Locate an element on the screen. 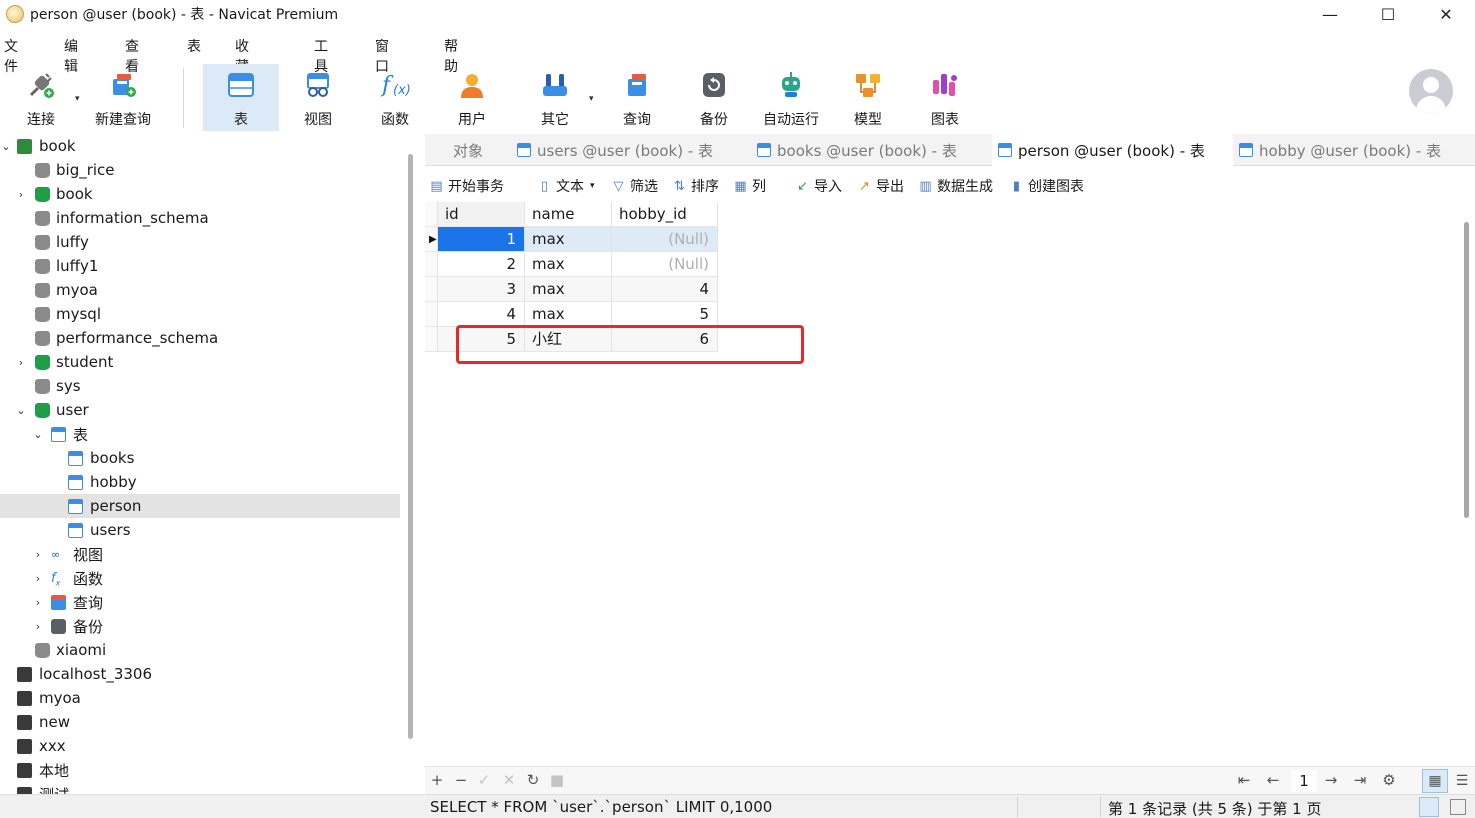  tree-db-myoa: myoa is located at coordinates (200, 290).